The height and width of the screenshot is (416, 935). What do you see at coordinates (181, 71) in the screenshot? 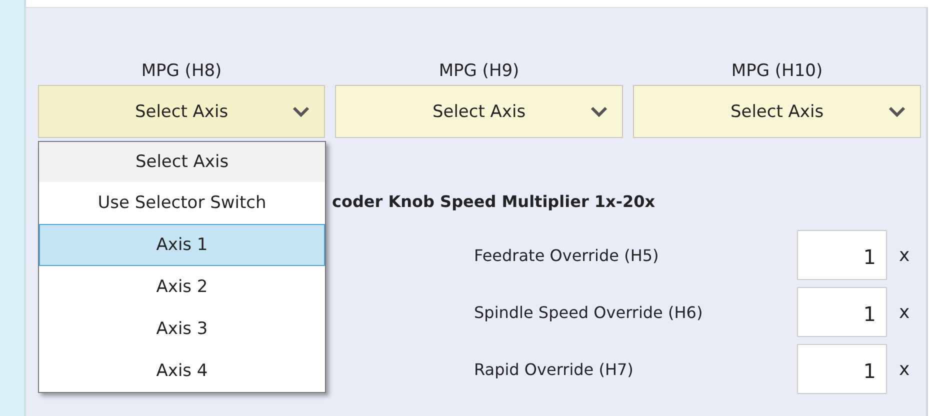
I see `mpg-label: MPG (H8)` at bounding box center [181, 71].